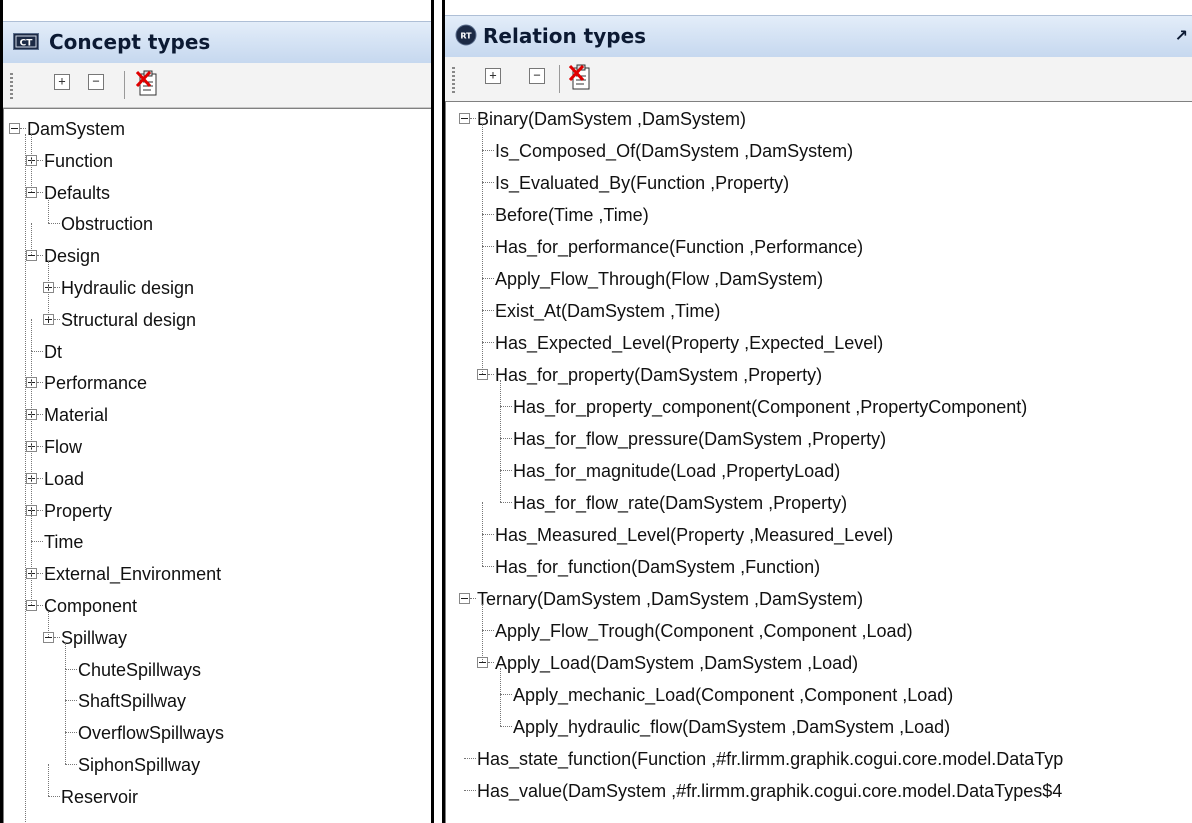 The height and width of the screenshot is (823, 1192). I want to click on tree-node: Dt, so click(217, 352).